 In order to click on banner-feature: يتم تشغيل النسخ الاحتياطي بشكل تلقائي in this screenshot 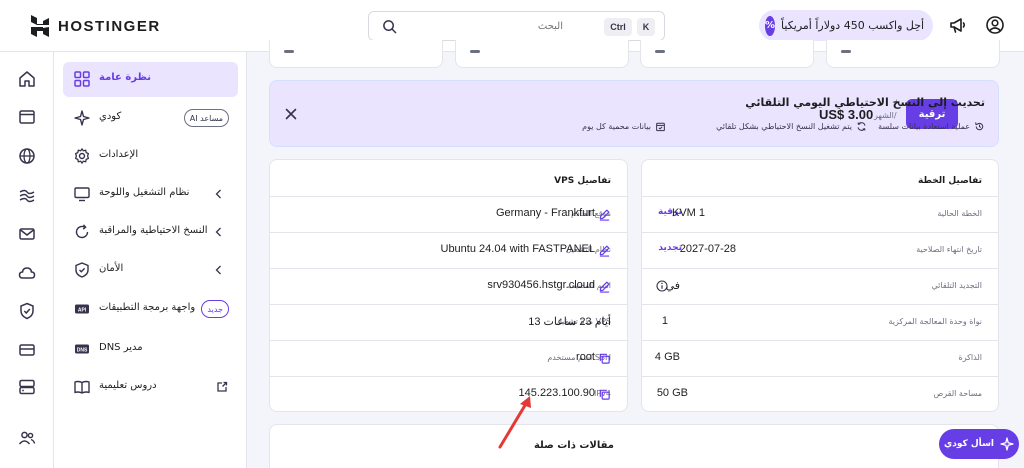, I will do `click(791, 126)`.